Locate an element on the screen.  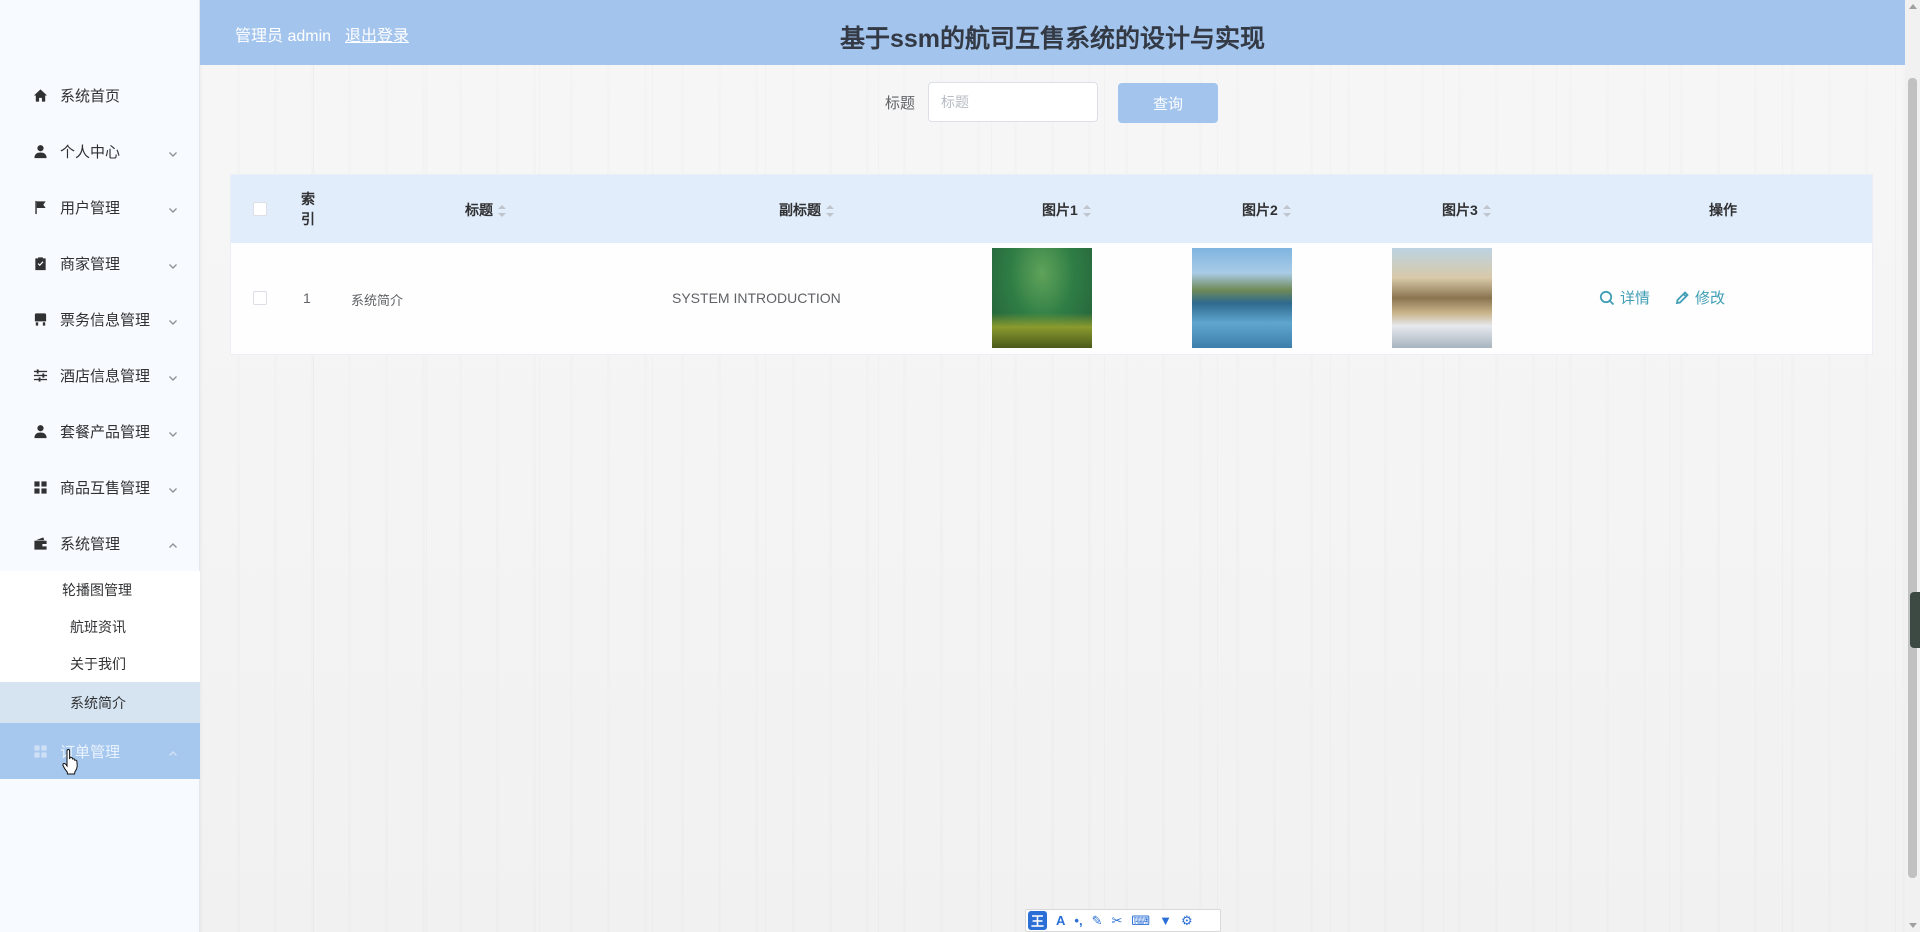
vertical-scrollbar is located at coordinates (1912, 466).